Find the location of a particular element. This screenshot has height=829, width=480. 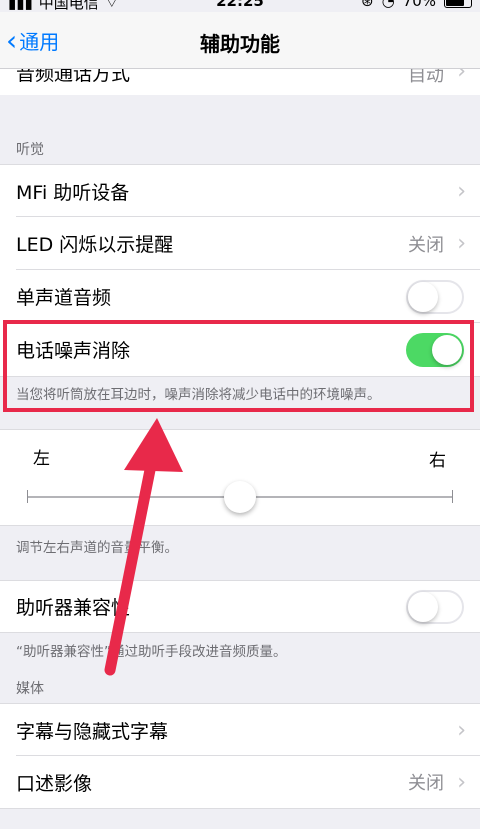

section-header-media: 媒体 is located at coordinates (30, 689).